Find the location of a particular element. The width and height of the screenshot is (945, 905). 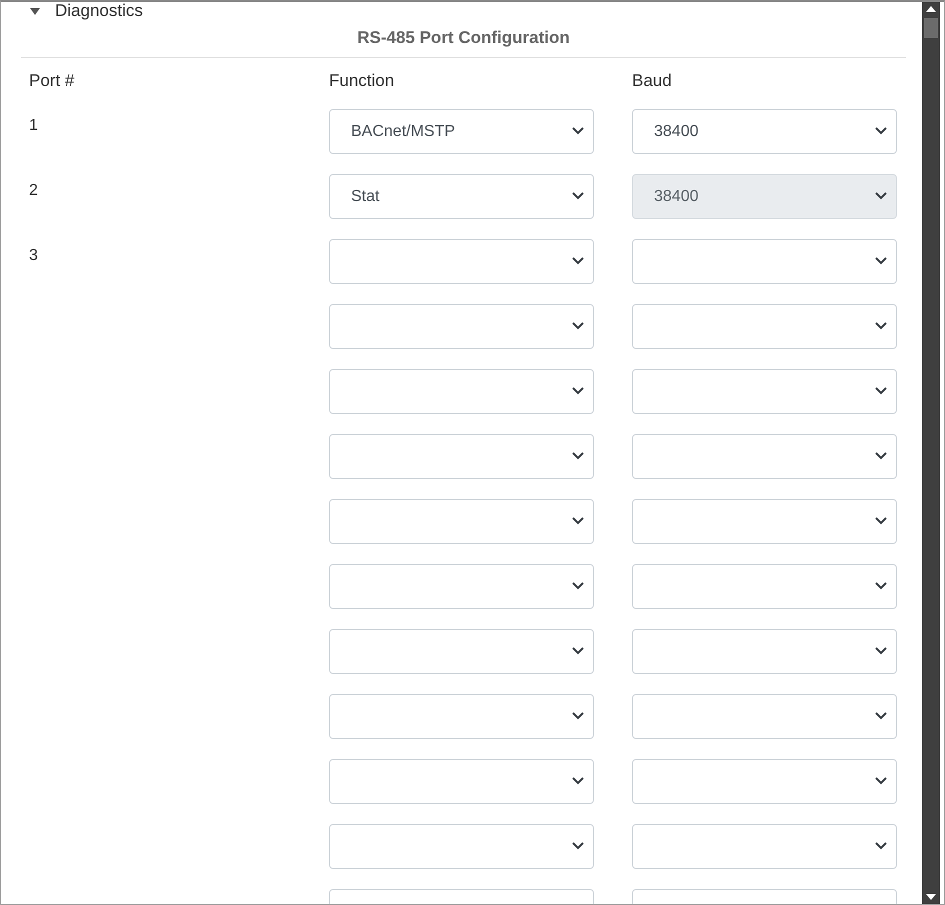

section-label: Diagnostics is located at coordinates (99, 11).